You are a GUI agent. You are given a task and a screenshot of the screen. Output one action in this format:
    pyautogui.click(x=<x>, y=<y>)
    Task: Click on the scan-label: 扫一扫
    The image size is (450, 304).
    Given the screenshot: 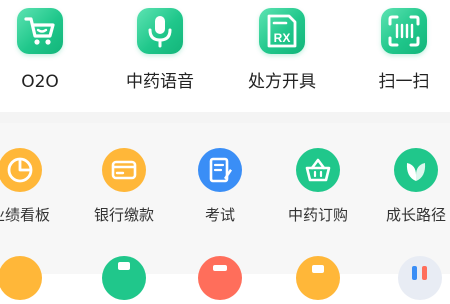 What is the action you would take?
    pyautogui.click(x=404, y=82)
    